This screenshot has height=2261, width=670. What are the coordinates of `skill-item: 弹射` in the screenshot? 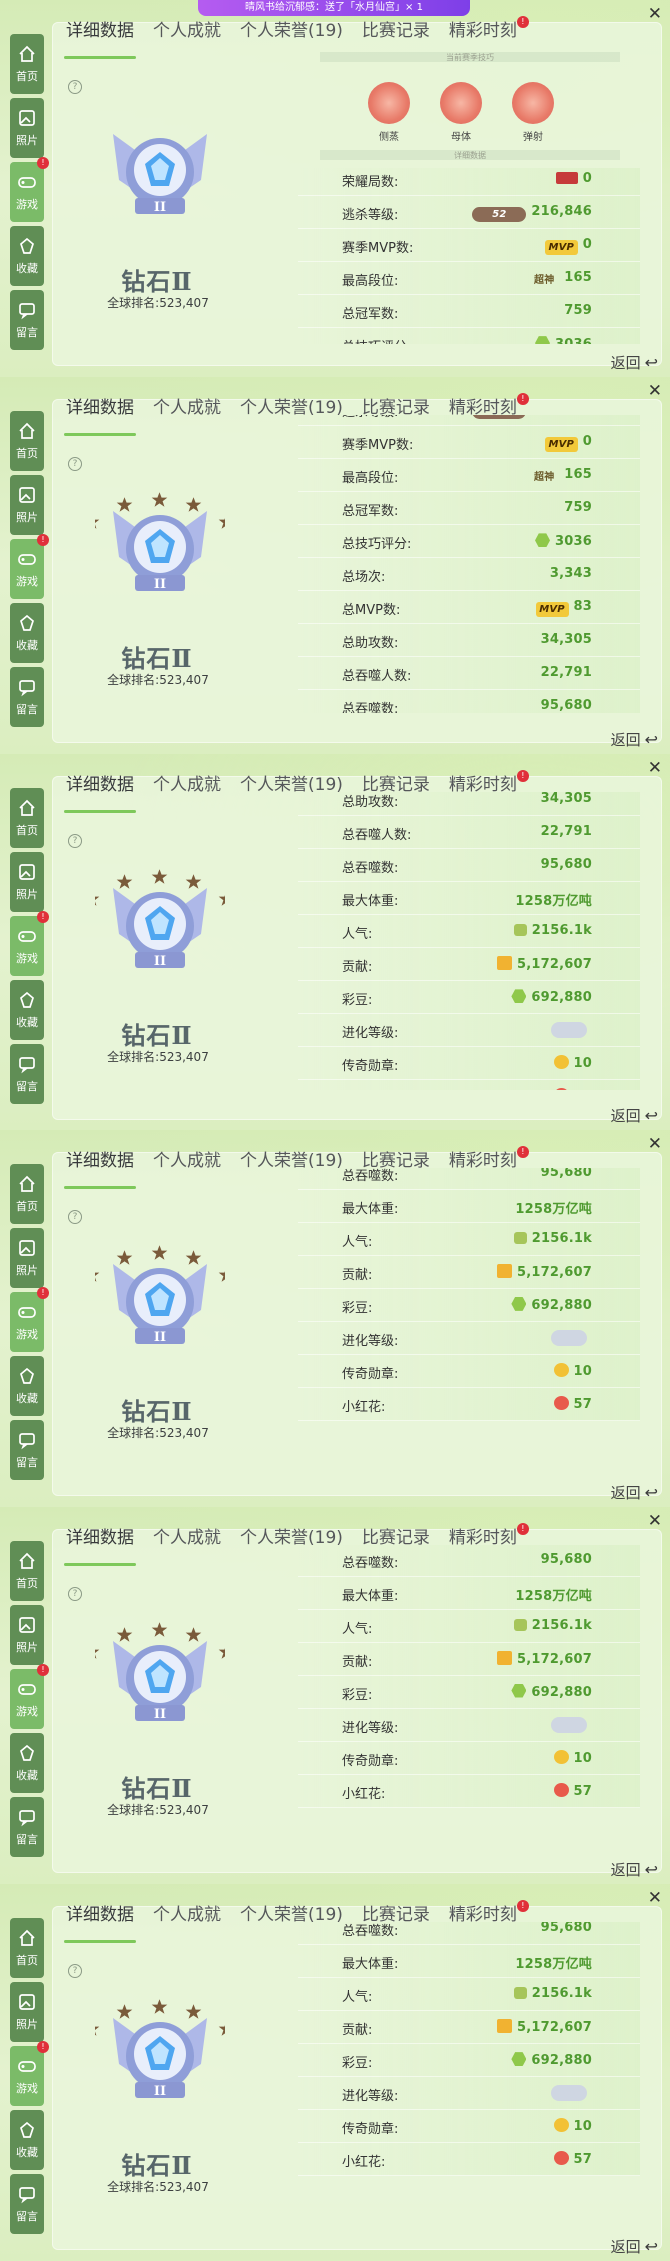 It's located at (533, 112).